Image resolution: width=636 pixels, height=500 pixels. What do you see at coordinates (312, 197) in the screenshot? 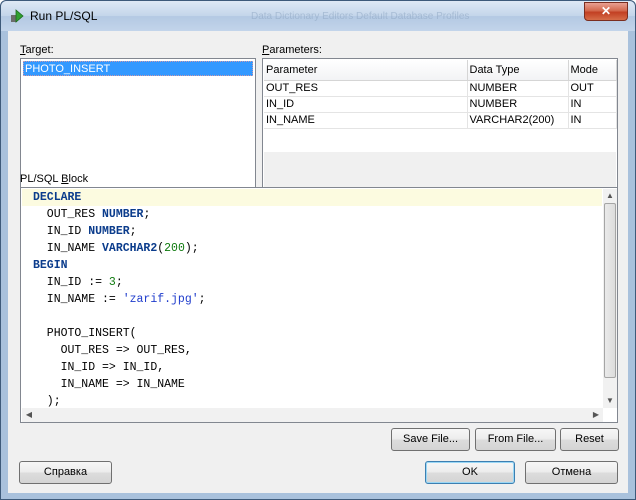
I see `current-line-highlight` at bounding box center [312, 197].